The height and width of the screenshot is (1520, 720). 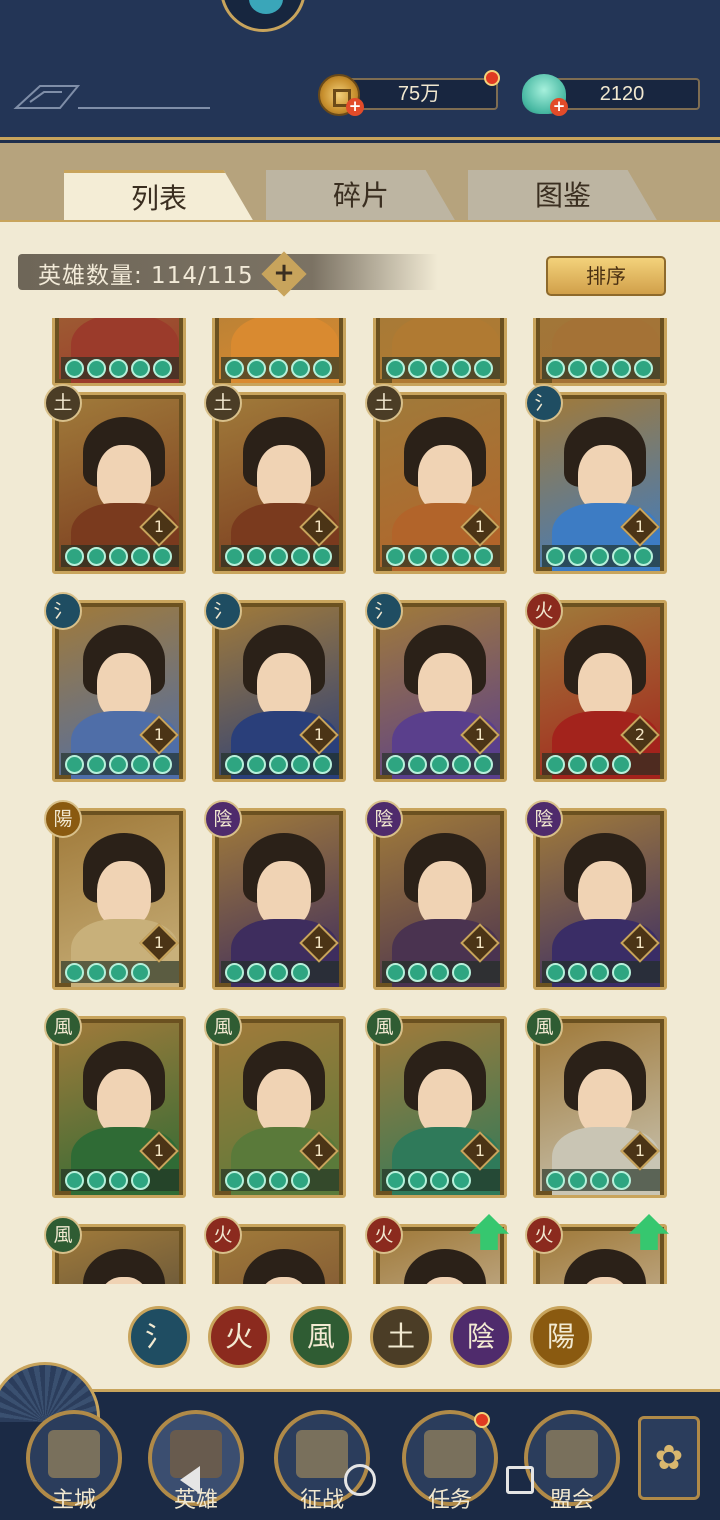 What do you see at coordinates (563, 196) in the screenshot?
I see `tab-codex: 图鉴` at bounding box center [563, 196].